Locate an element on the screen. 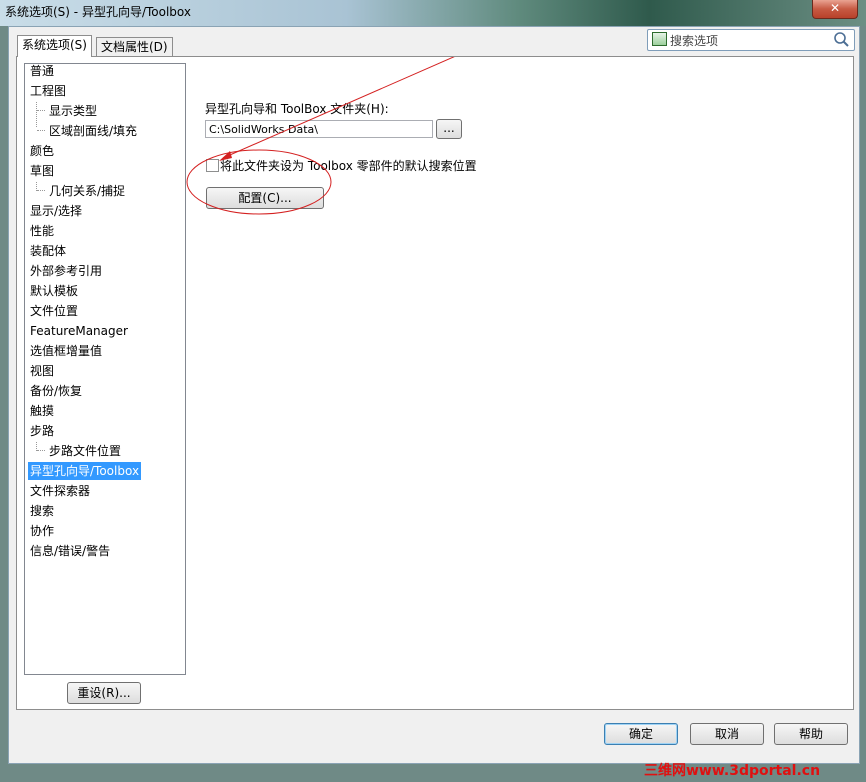  tab-document-properties: 文档属性(D) is located at coordinates (134, 46).